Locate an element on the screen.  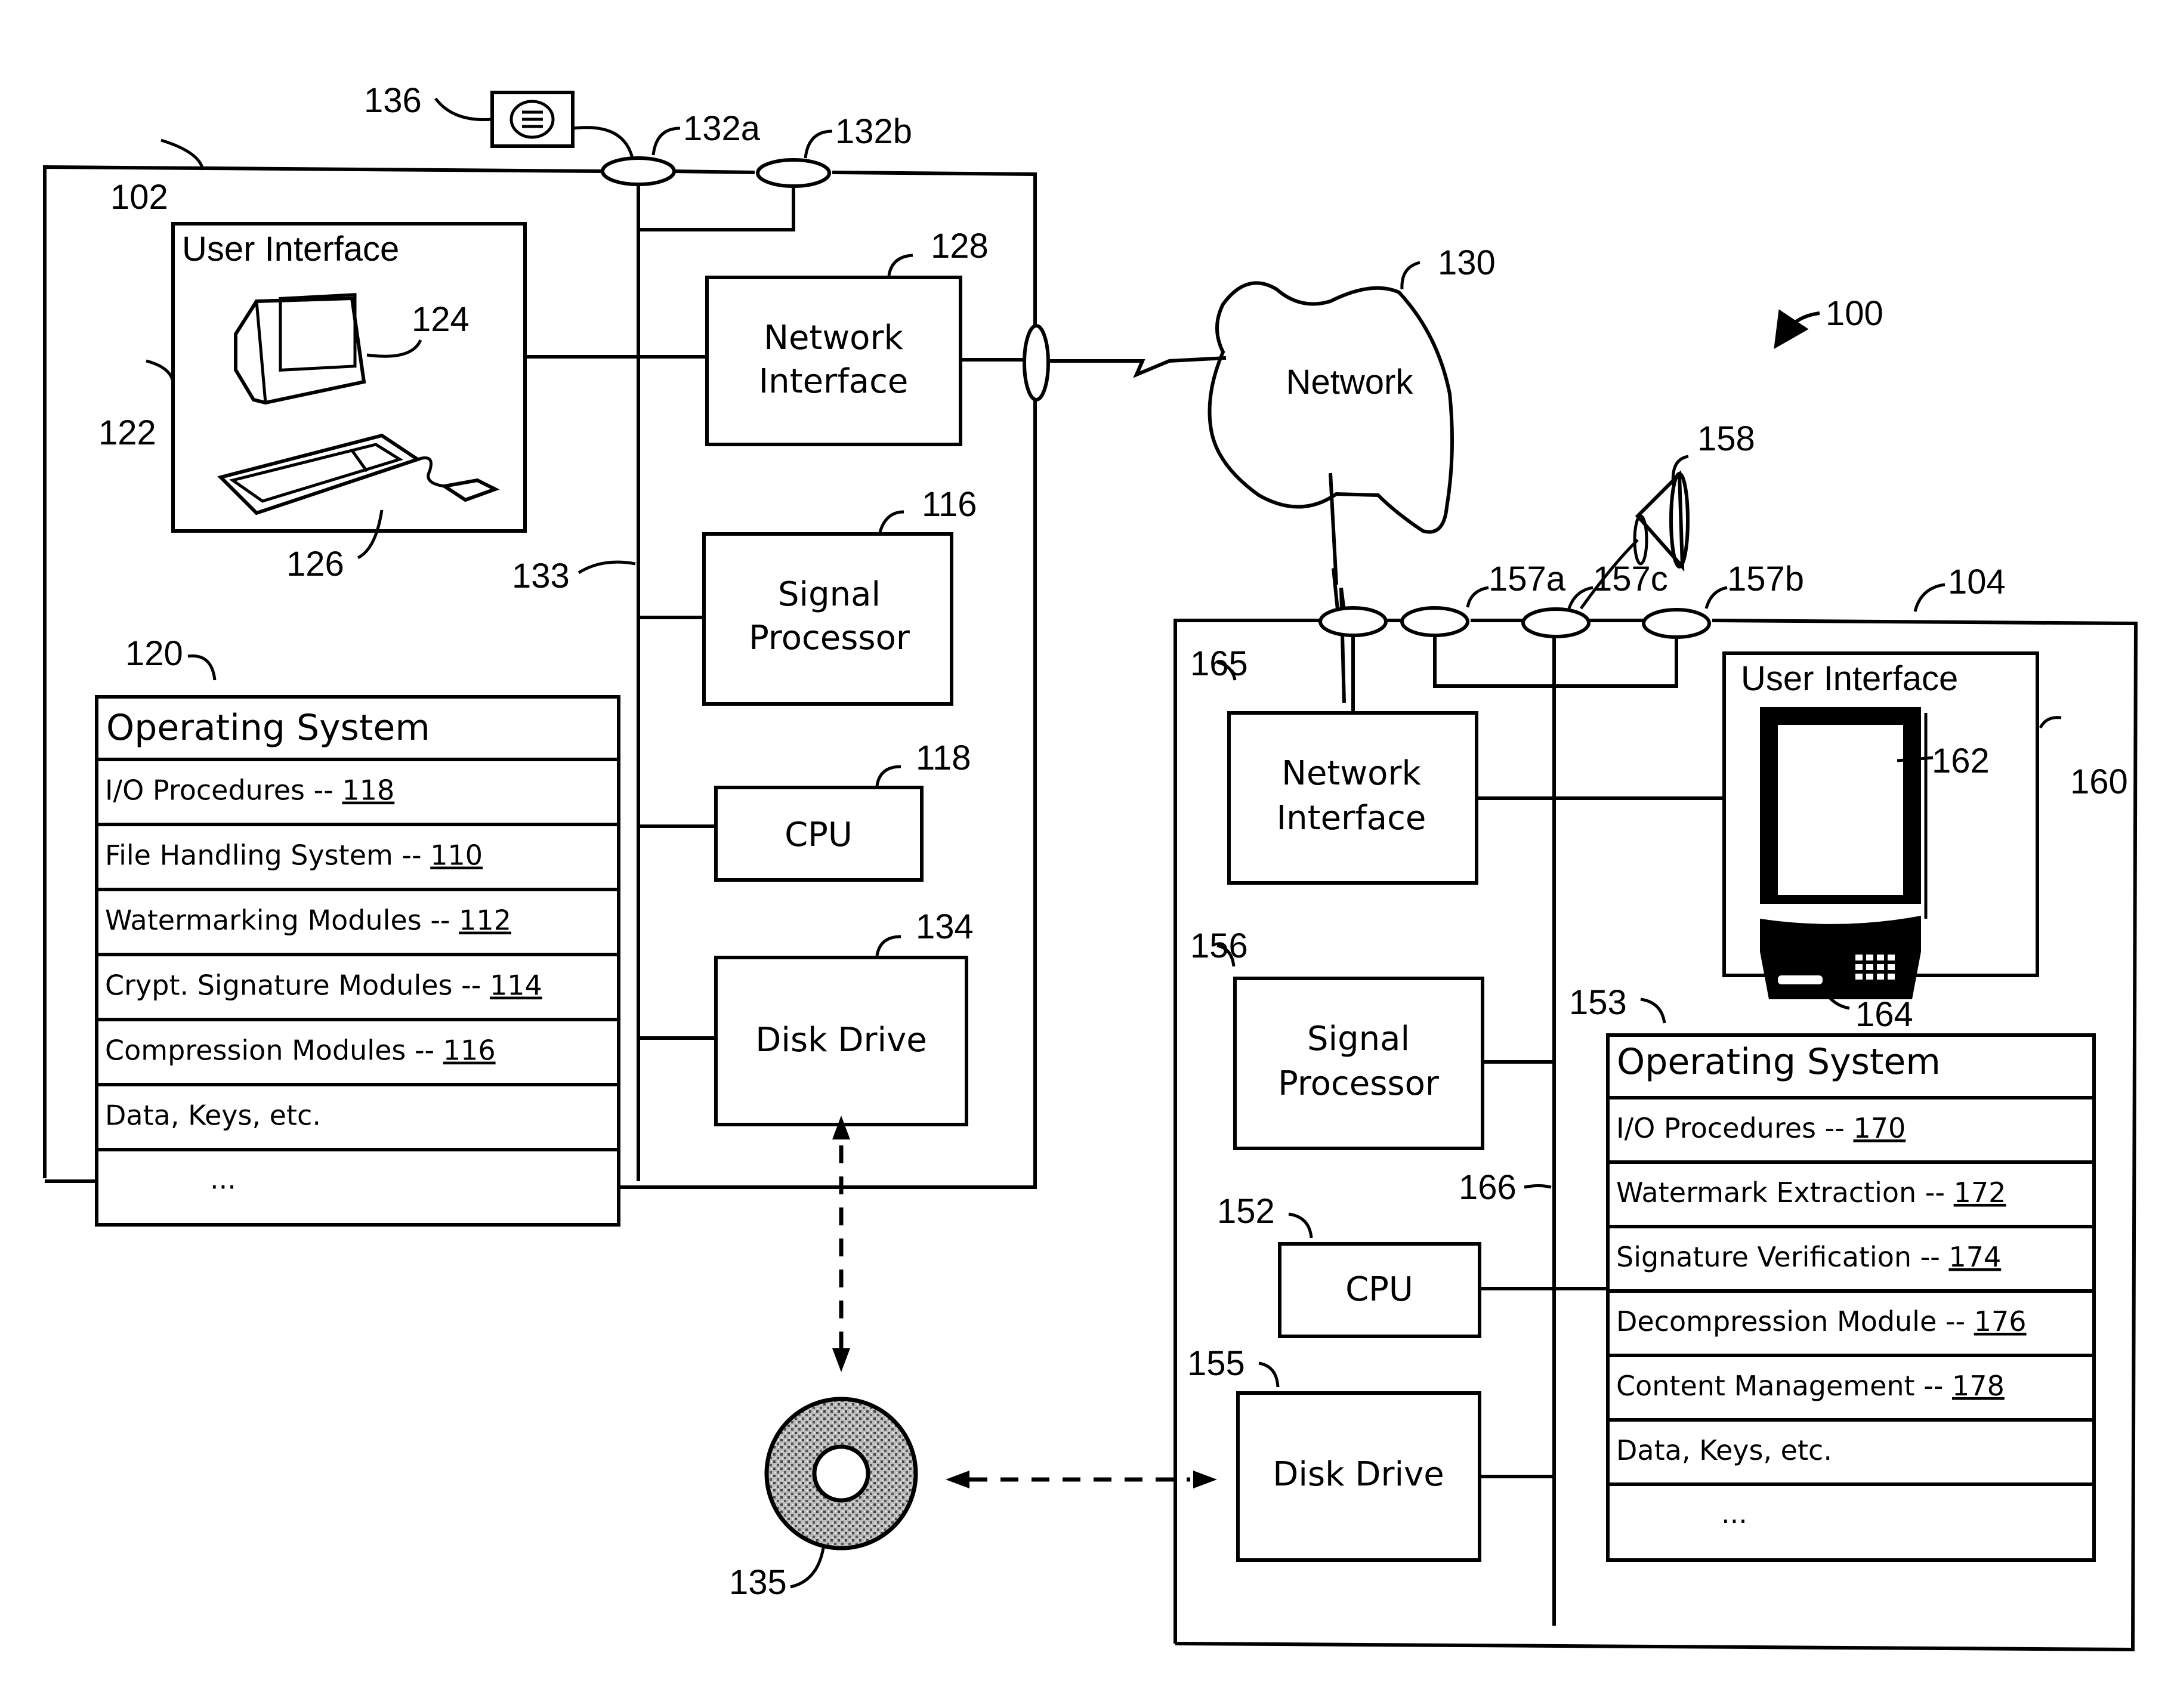
right-os-row-ref: 178 is located at coordinates (1978, 1386).